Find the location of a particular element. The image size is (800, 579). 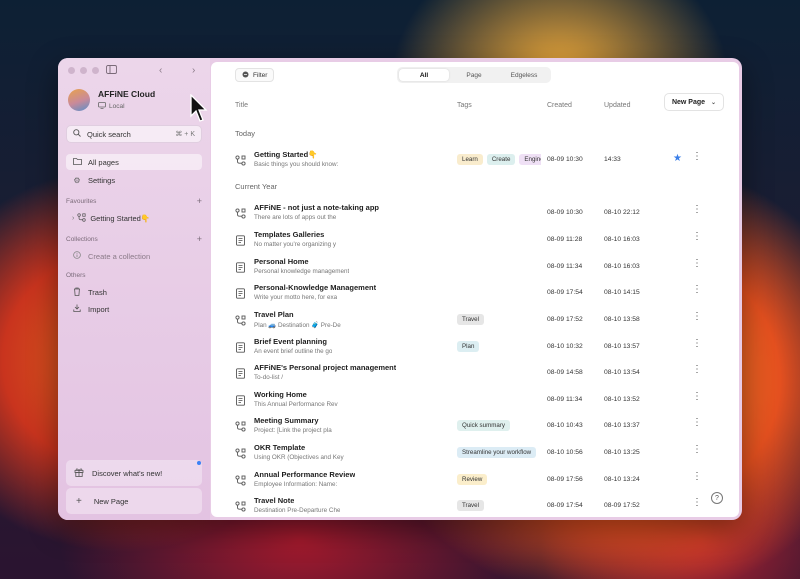

tag-badge: Streamline your workflow is located at coordinates (497, 452).